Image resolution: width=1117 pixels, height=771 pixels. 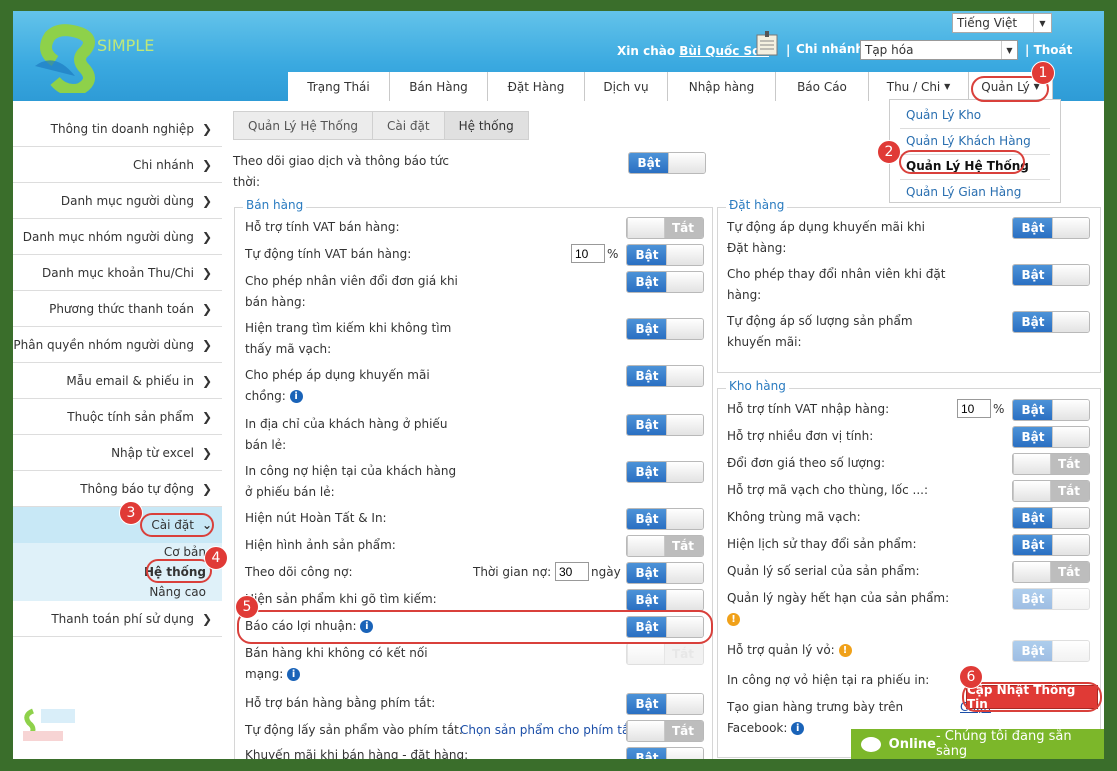 What do you see at coordinates (117, 165) in the screenshot?
I see `sidebar-item-chi-nhanh: Chi nhánh ❯` at bounding box center [117, 165].